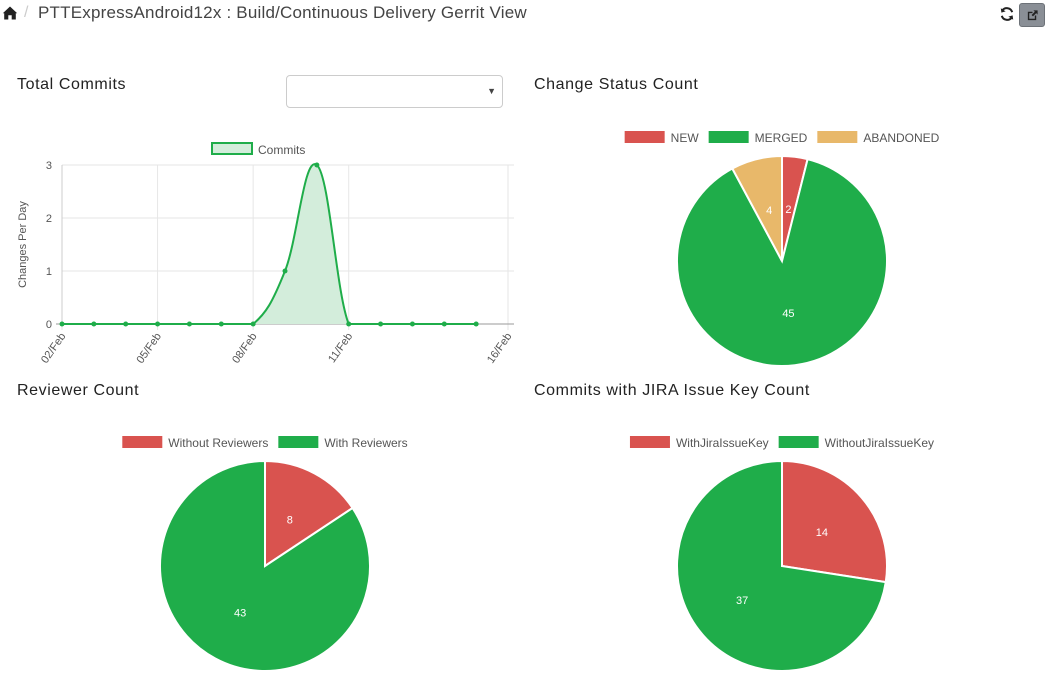 The image size is (1055, 695). I want to click on legend-item: Without Reviewers, so click(195, 443).